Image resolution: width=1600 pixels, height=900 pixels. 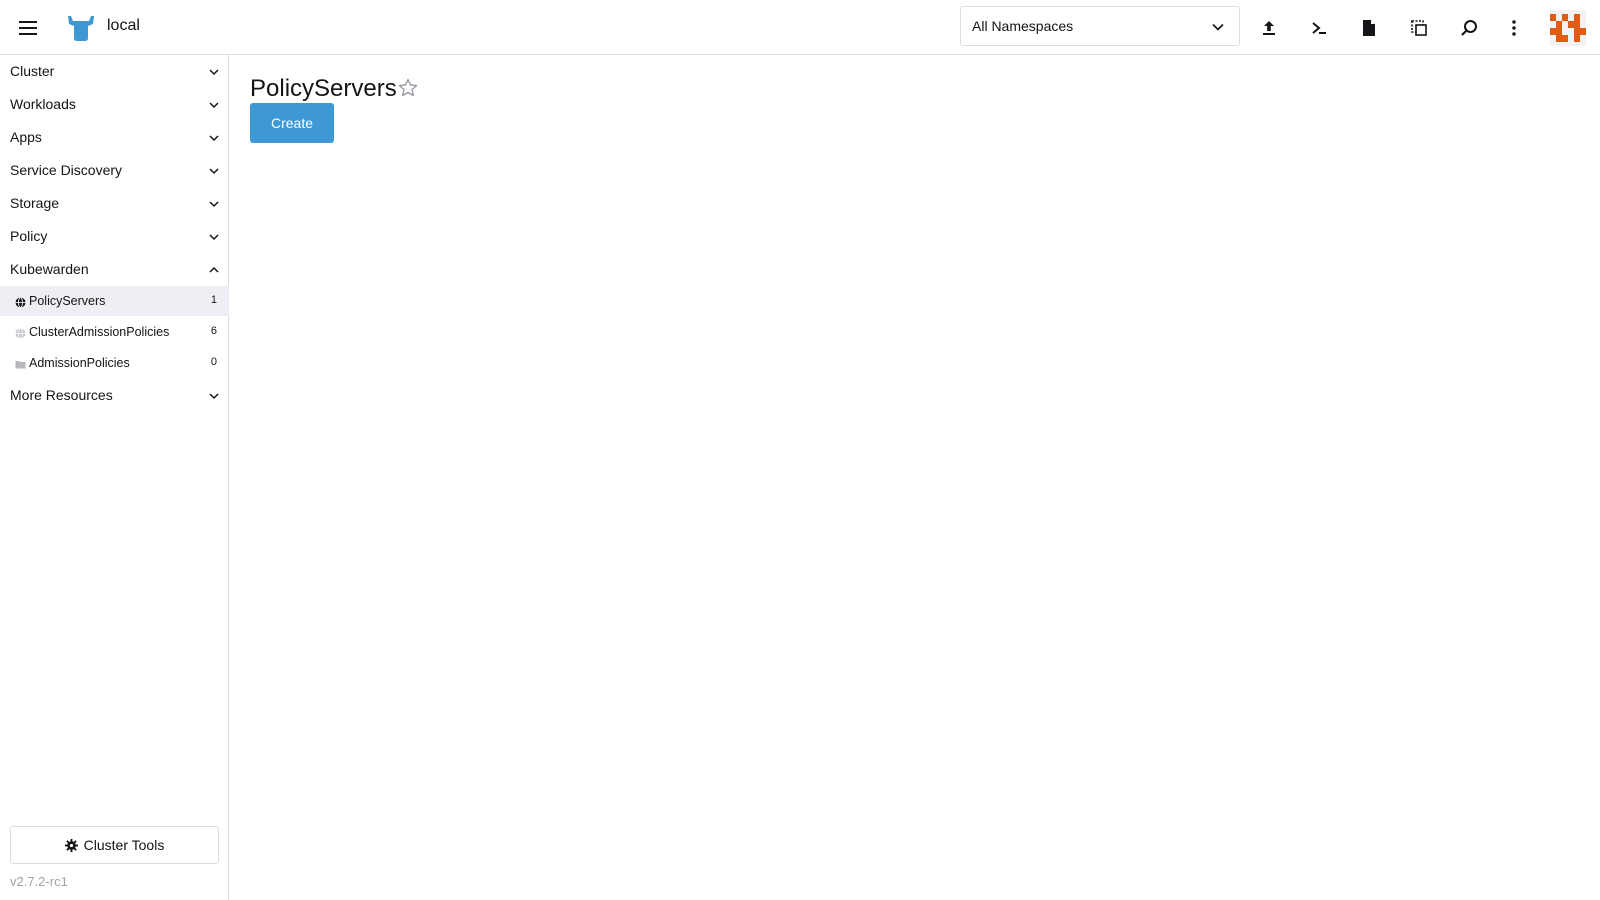 I want to click on nav-group-label: Kubewarden, so click(x=49, y=269).